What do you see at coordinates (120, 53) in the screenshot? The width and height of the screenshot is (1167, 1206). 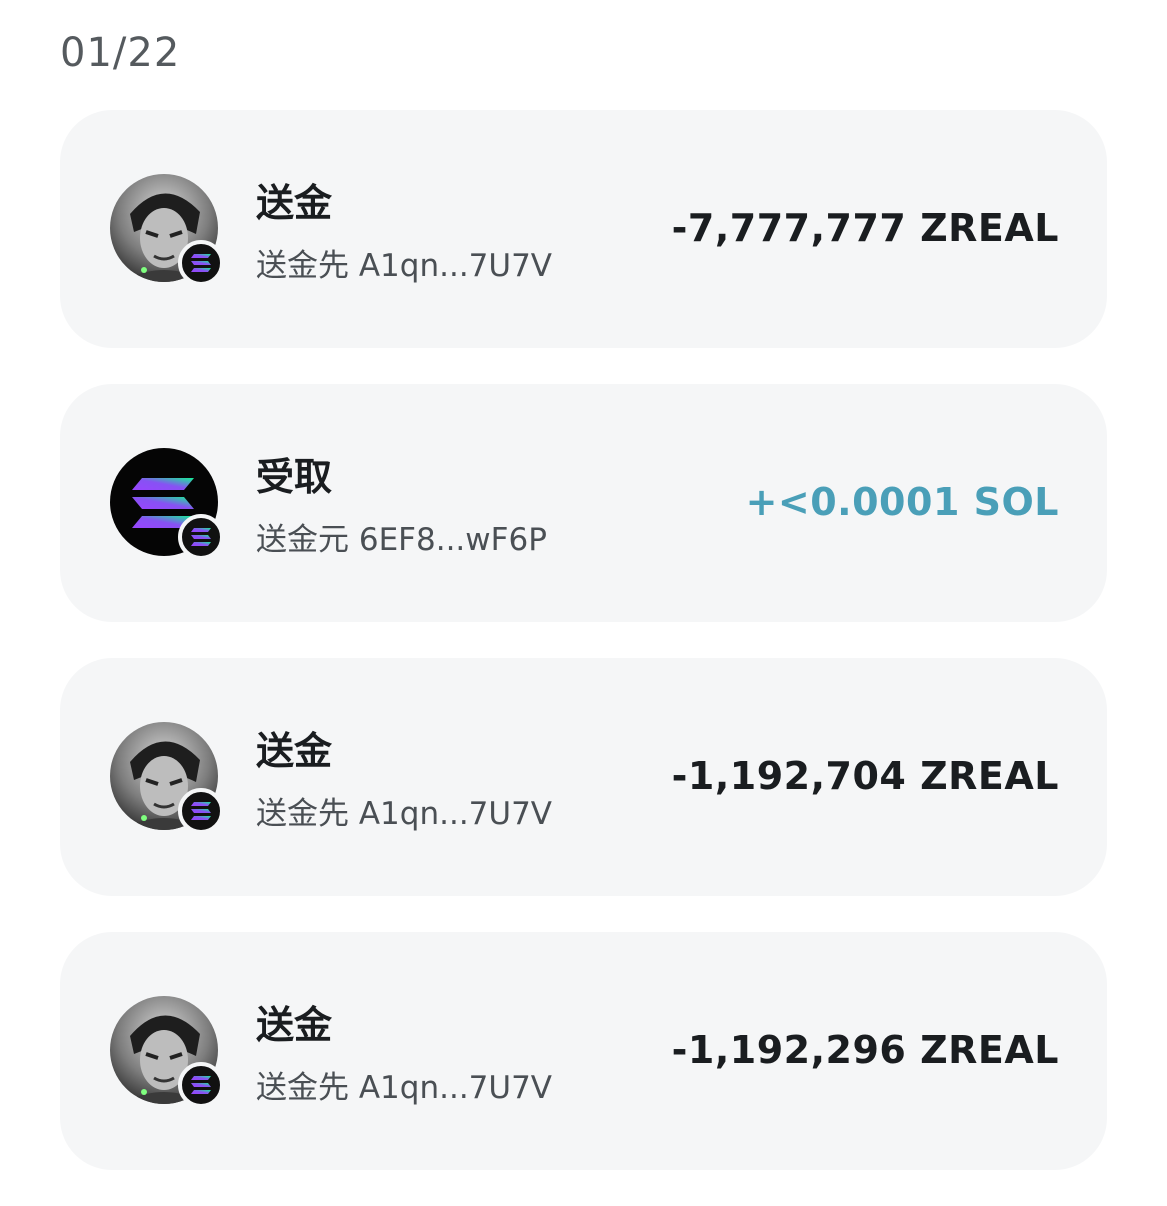 I see `date-header: 01/22` at bounding box center [120, 53].